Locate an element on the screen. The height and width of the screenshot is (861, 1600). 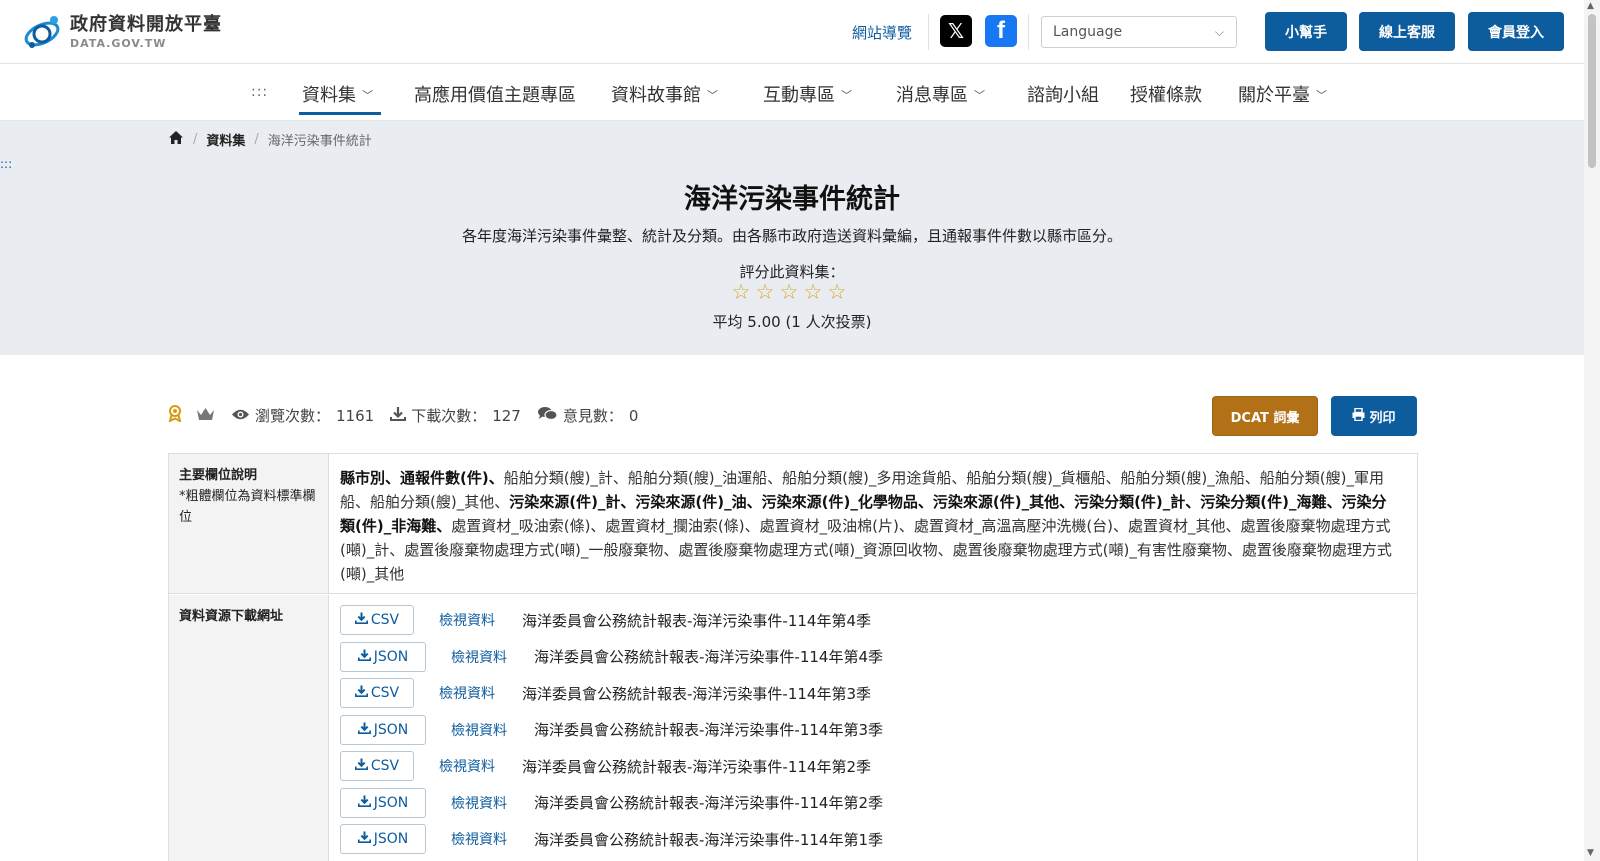
resource-row: CSV 檢視資料 海洋委員會公務統計報表-海洋污染事件-114年第4季 is located at coordinates (605, 620).